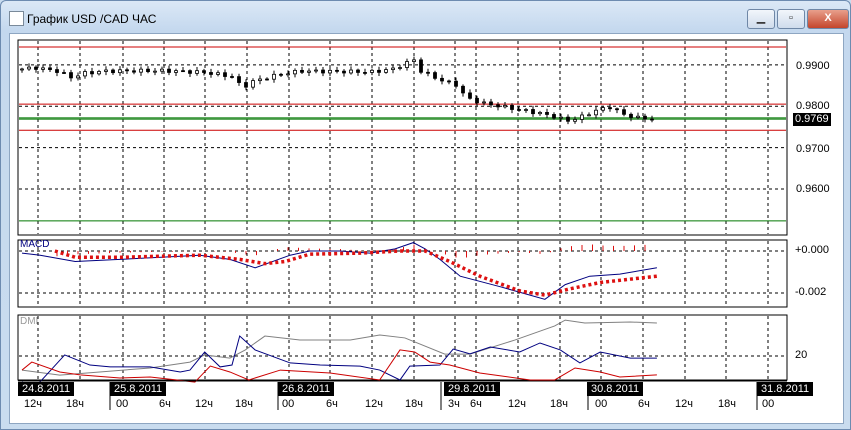 This screenshot has height=430, width=851. I want to click on hour-label: 3ч, so click(454, 404).